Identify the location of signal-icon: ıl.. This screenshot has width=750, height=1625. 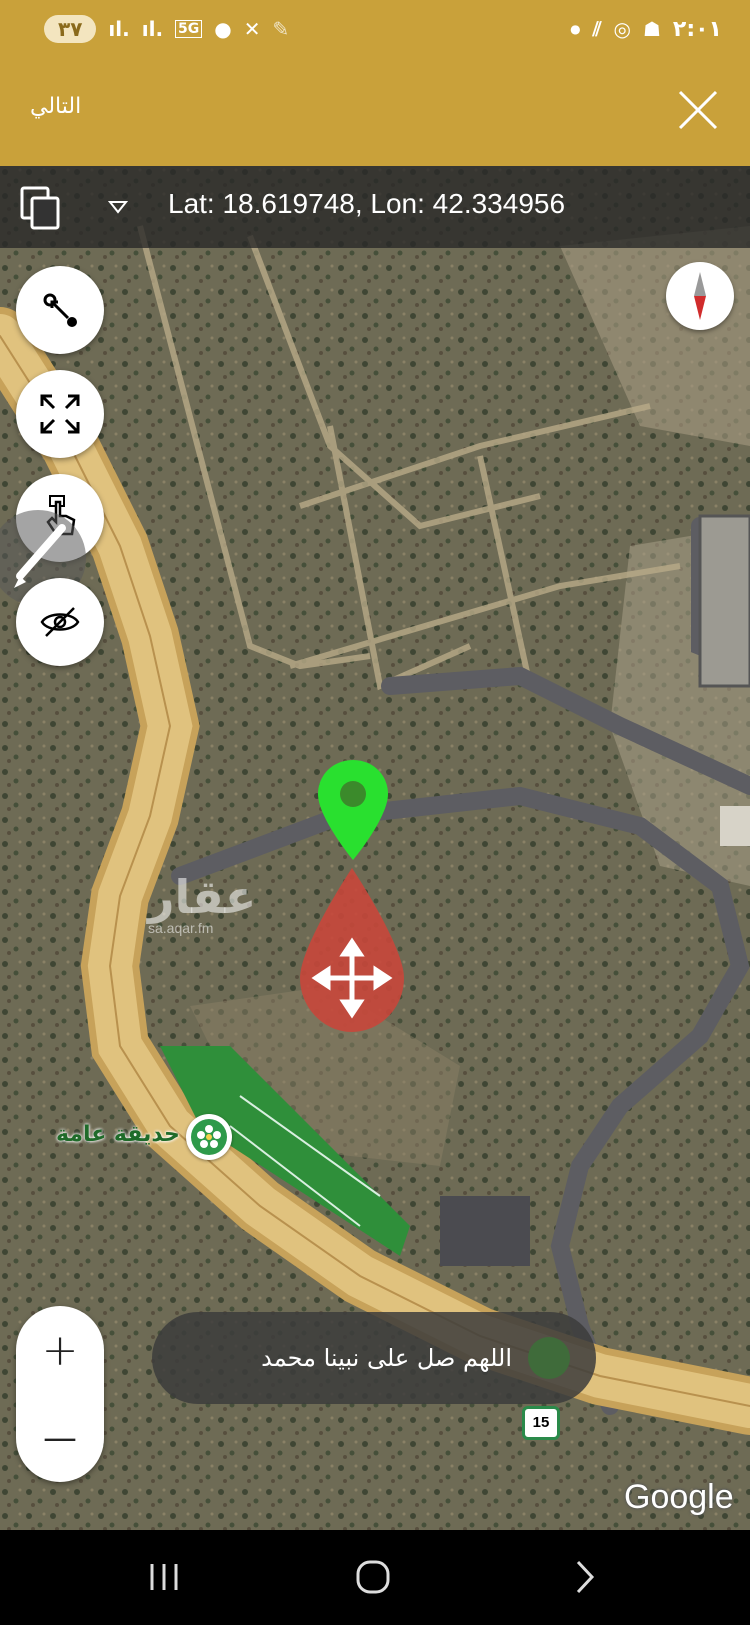
(119, 29).